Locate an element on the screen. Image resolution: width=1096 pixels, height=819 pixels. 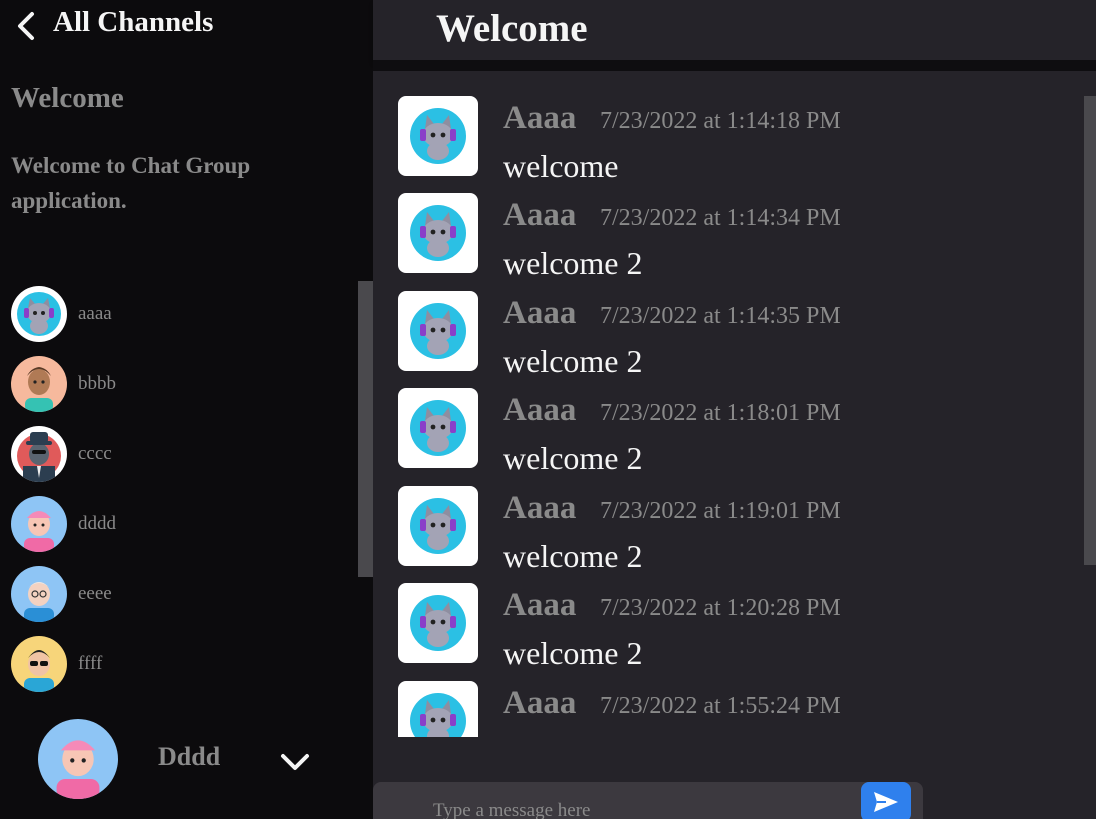
chevron-left-icon is located at coordinates (26, 26).